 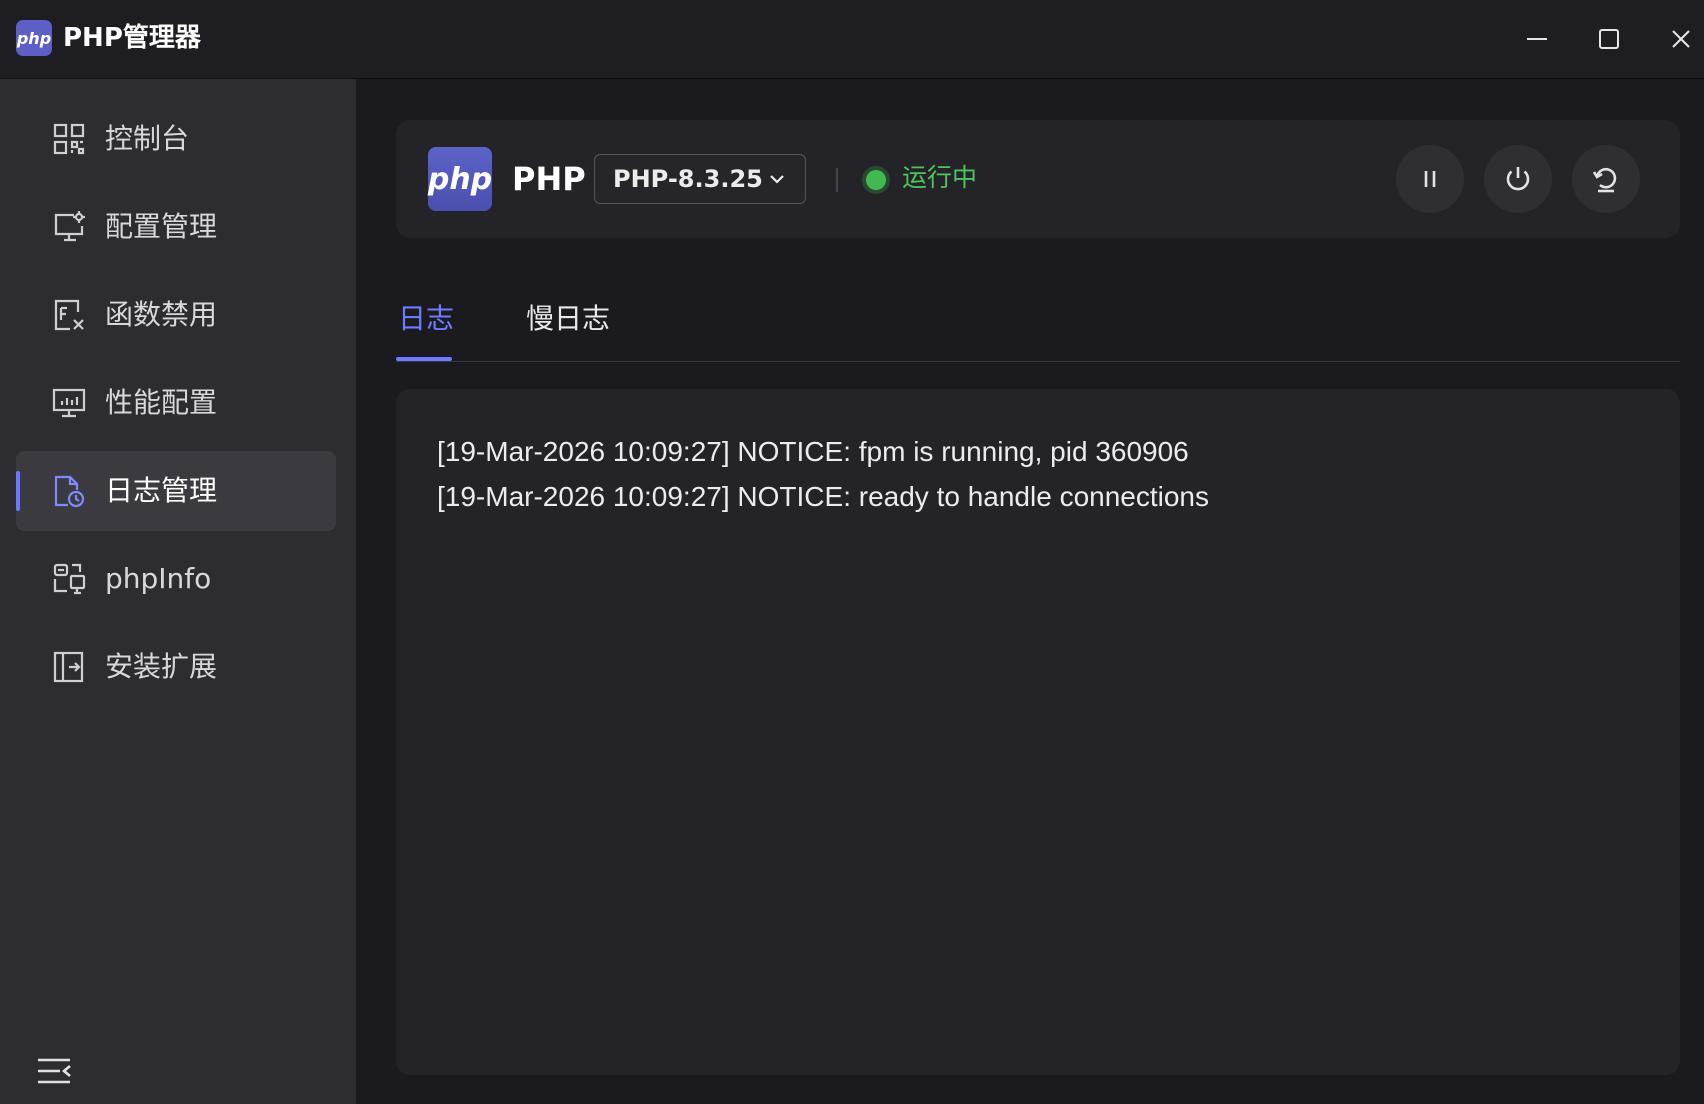 I want to click on monitor-settings-icon, so click(x=69, y=227).